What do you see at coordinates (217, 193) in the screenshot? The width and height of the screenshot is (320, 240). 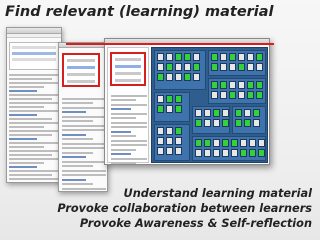 I see `bullet-item: Understand learning material` at bounding box center [217, 193].